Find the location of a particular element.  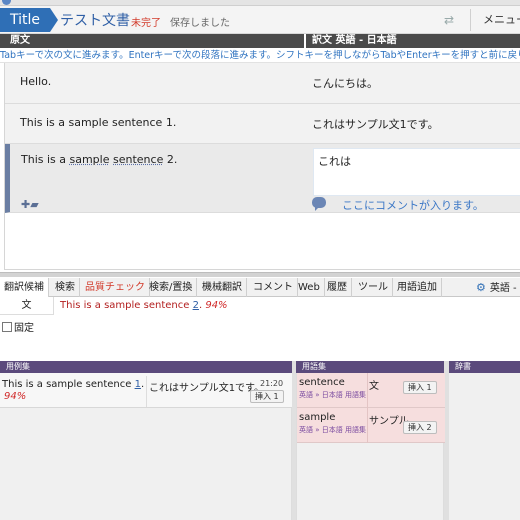

segment-source: Hello. is located at coordinates (36, 81).